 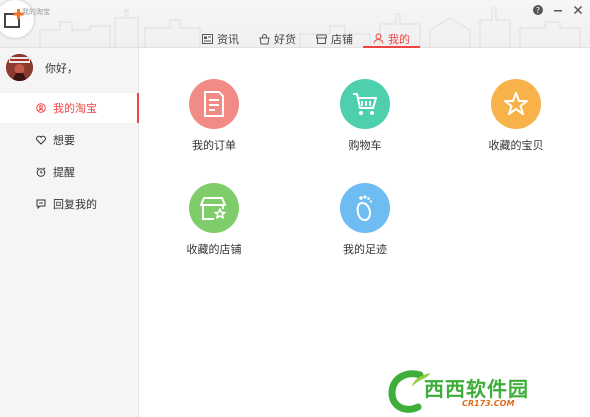 What do you see at coordinates (295, 24) in the screenshot?
I see `title-bar: 我的淘宝 ? 资讯 好货 店铺 我的` at bounding box center [295, 24].